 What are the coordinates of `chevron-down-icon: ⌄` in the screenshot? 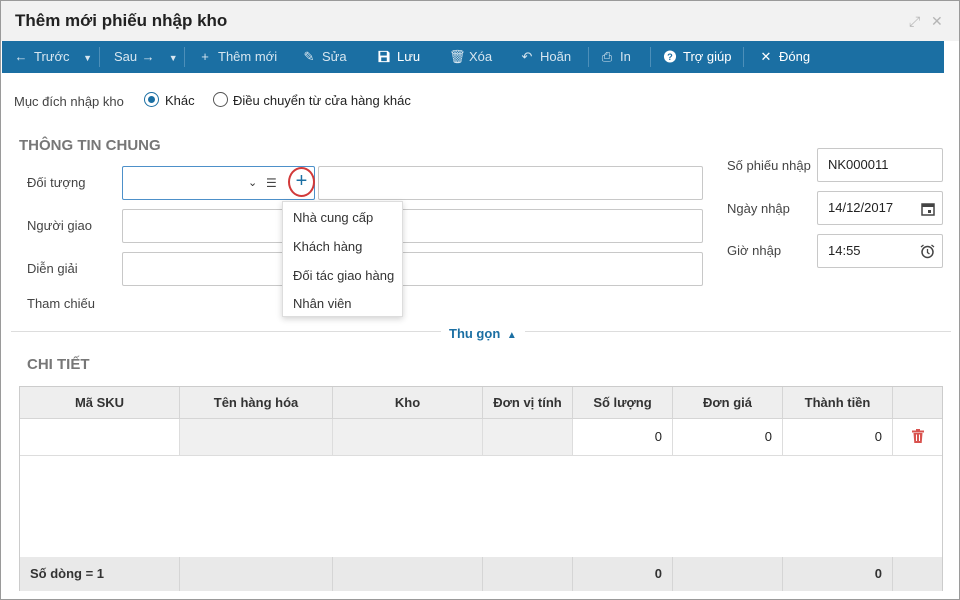 It's located at (252, 183).